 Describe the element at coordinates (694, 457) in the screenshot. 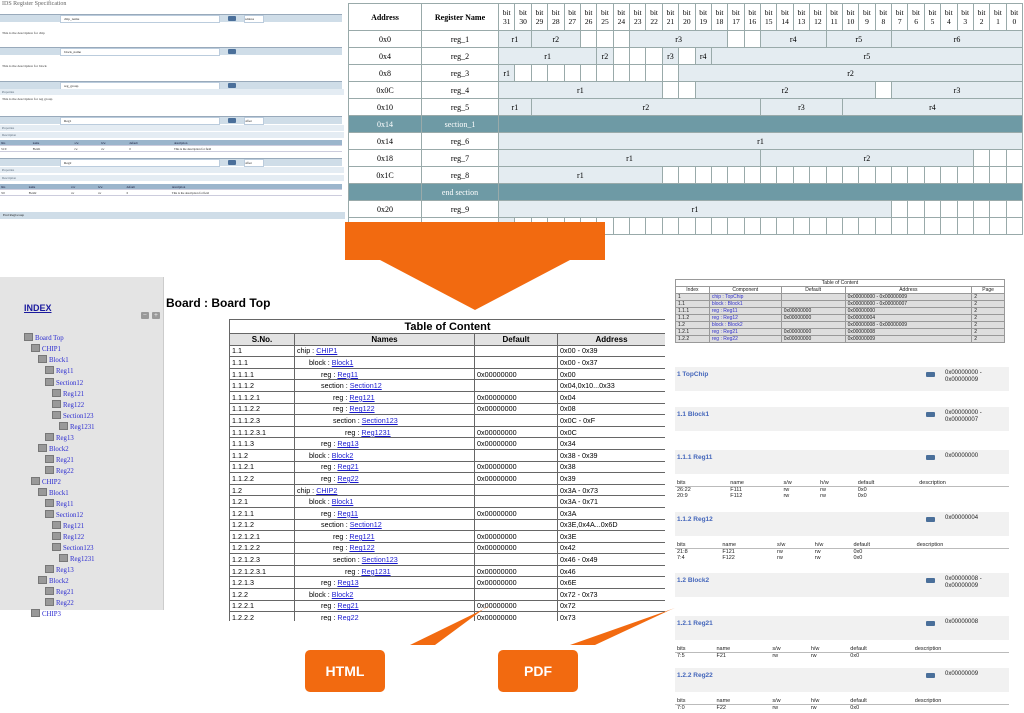

I see `pdf-section-title: 1.1.1 Reg11` at that location.